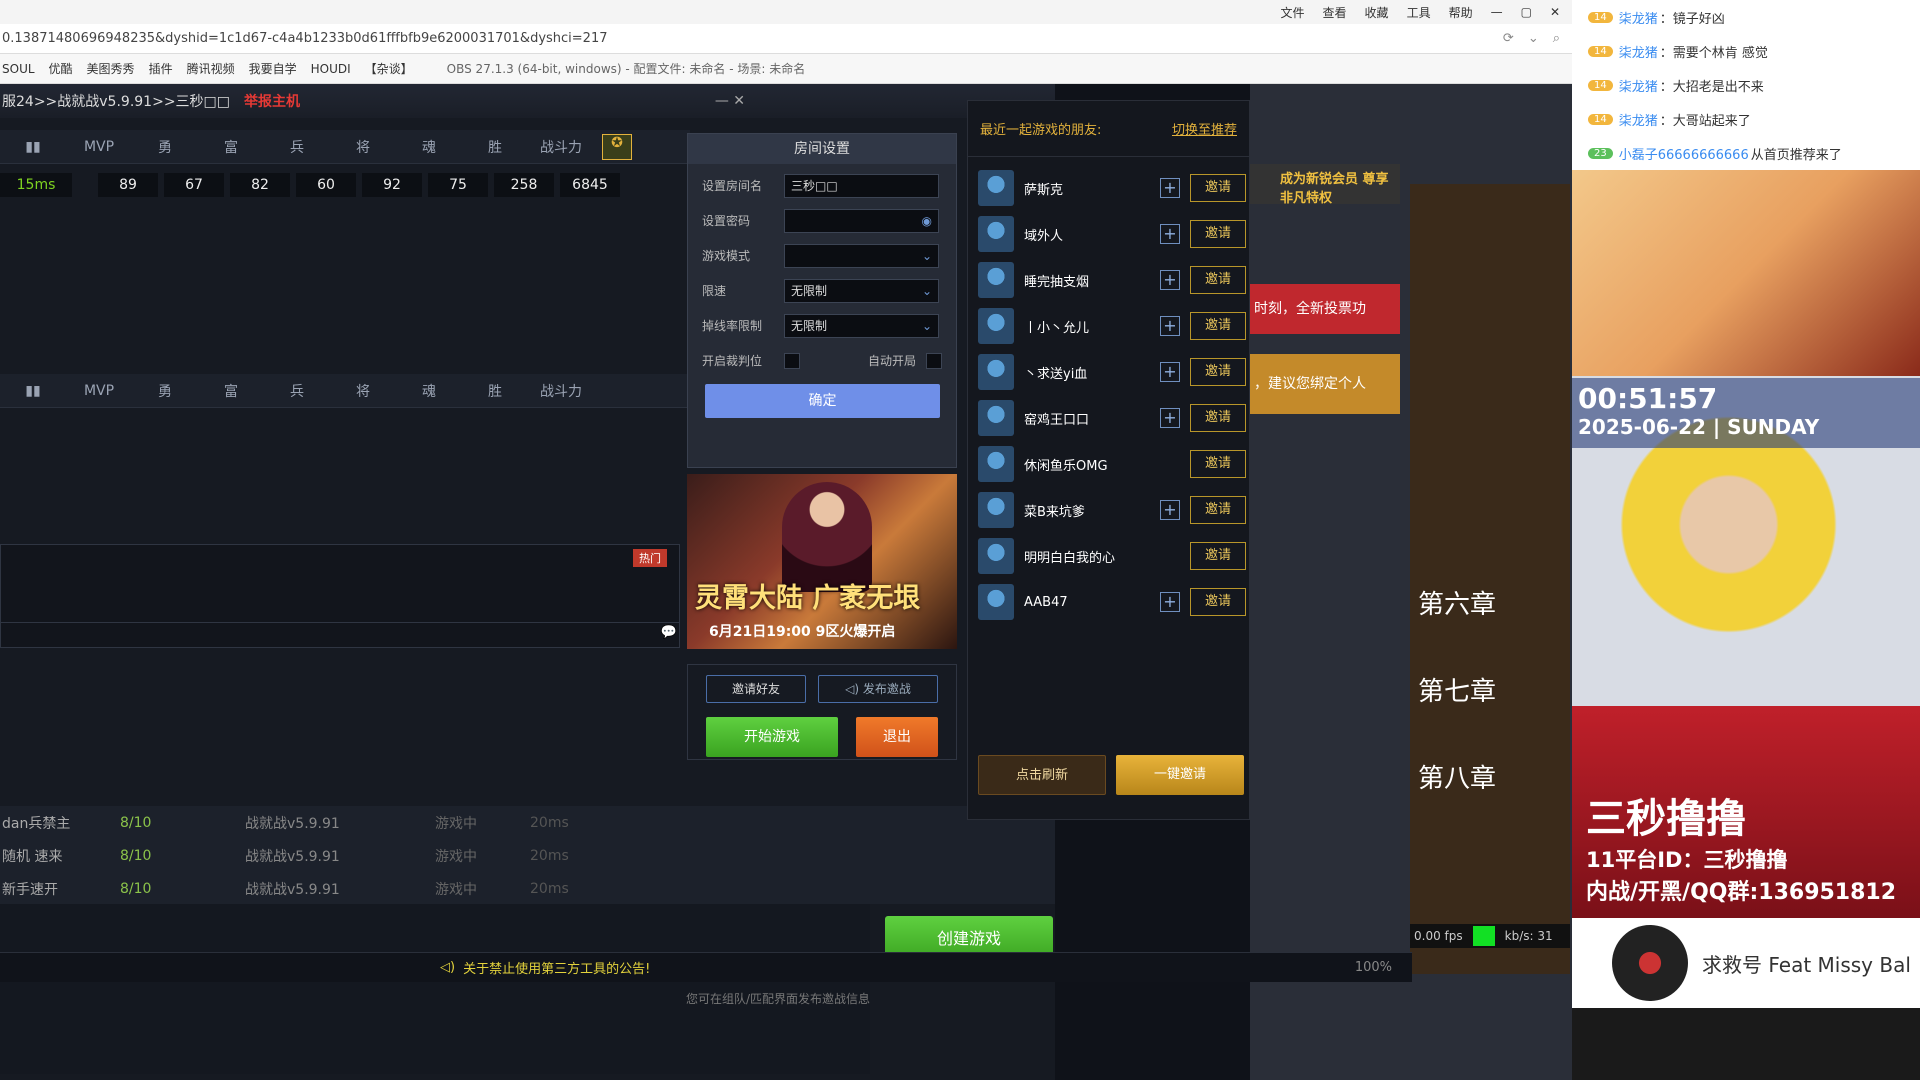  I want to click on auto-start-checkbox, so click(934, 360).